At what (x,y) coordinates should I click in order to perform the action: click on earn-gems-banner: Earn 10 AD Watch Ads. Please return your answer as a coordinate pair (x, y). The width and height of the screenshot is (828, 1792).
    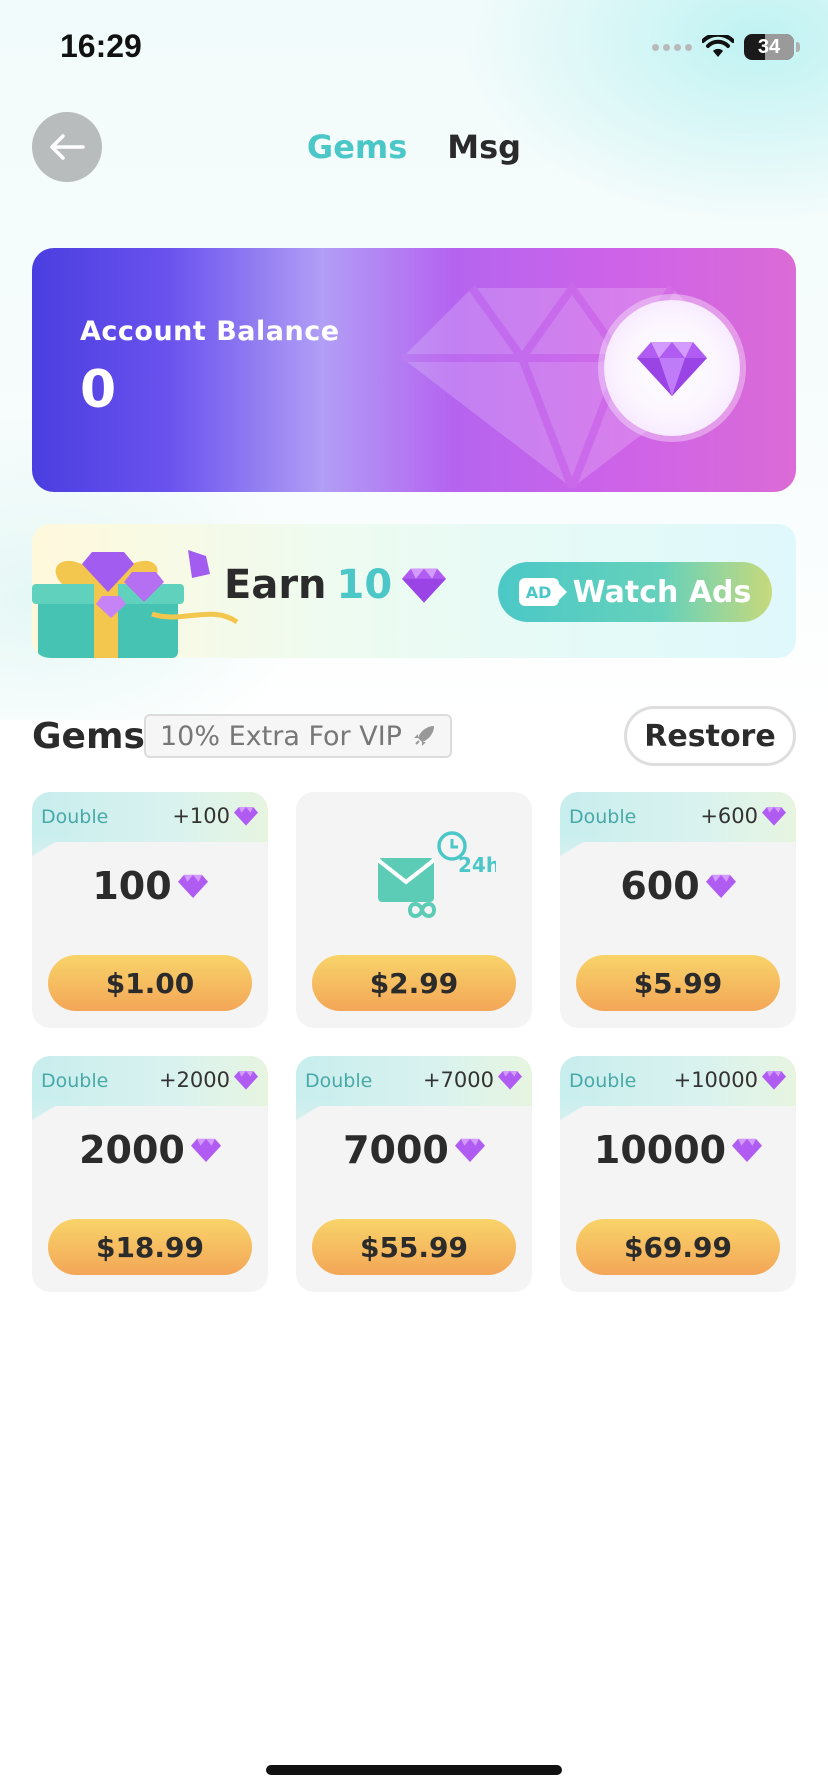
    Looking at the image, I should click on (414, 591).